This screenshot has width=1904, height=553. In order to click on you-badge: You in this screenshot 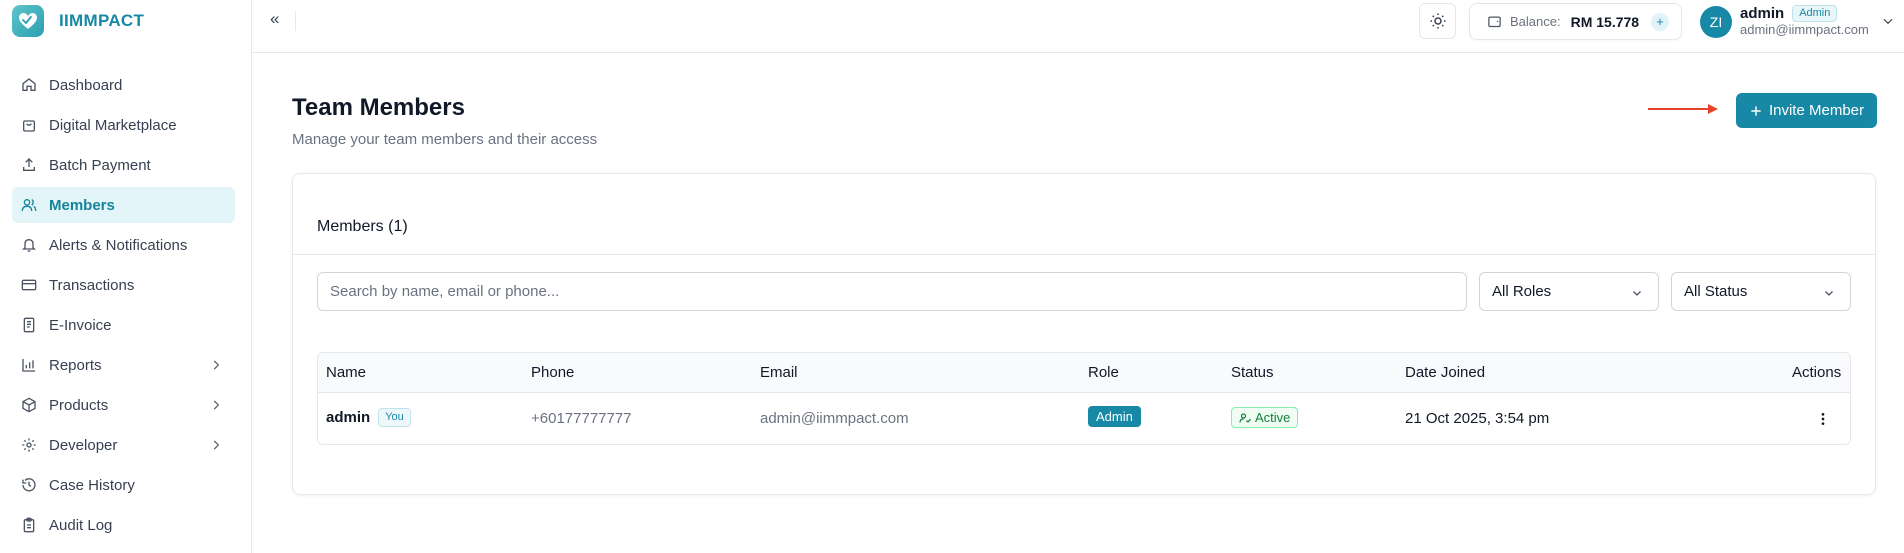, I will do `click(394, 417)`.